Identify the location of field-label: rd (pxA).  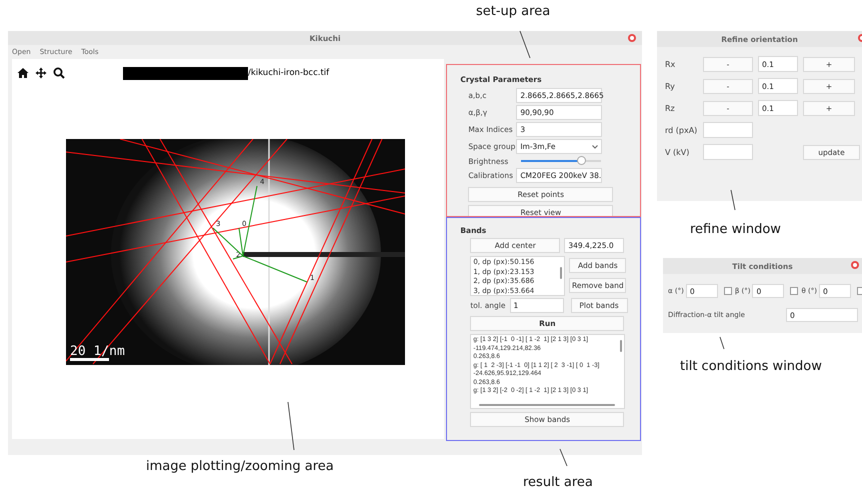
(681, 130).